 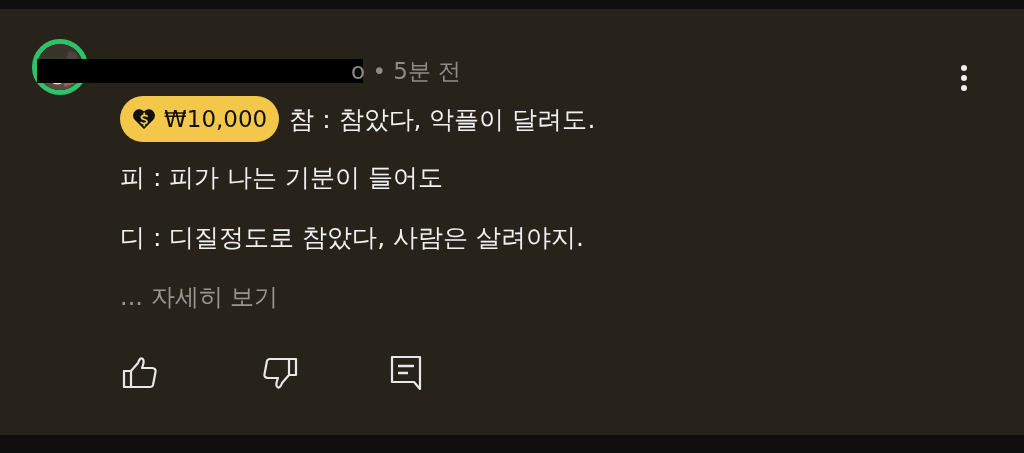 I want to click on more-options-icon, so click(x=964, y=78).